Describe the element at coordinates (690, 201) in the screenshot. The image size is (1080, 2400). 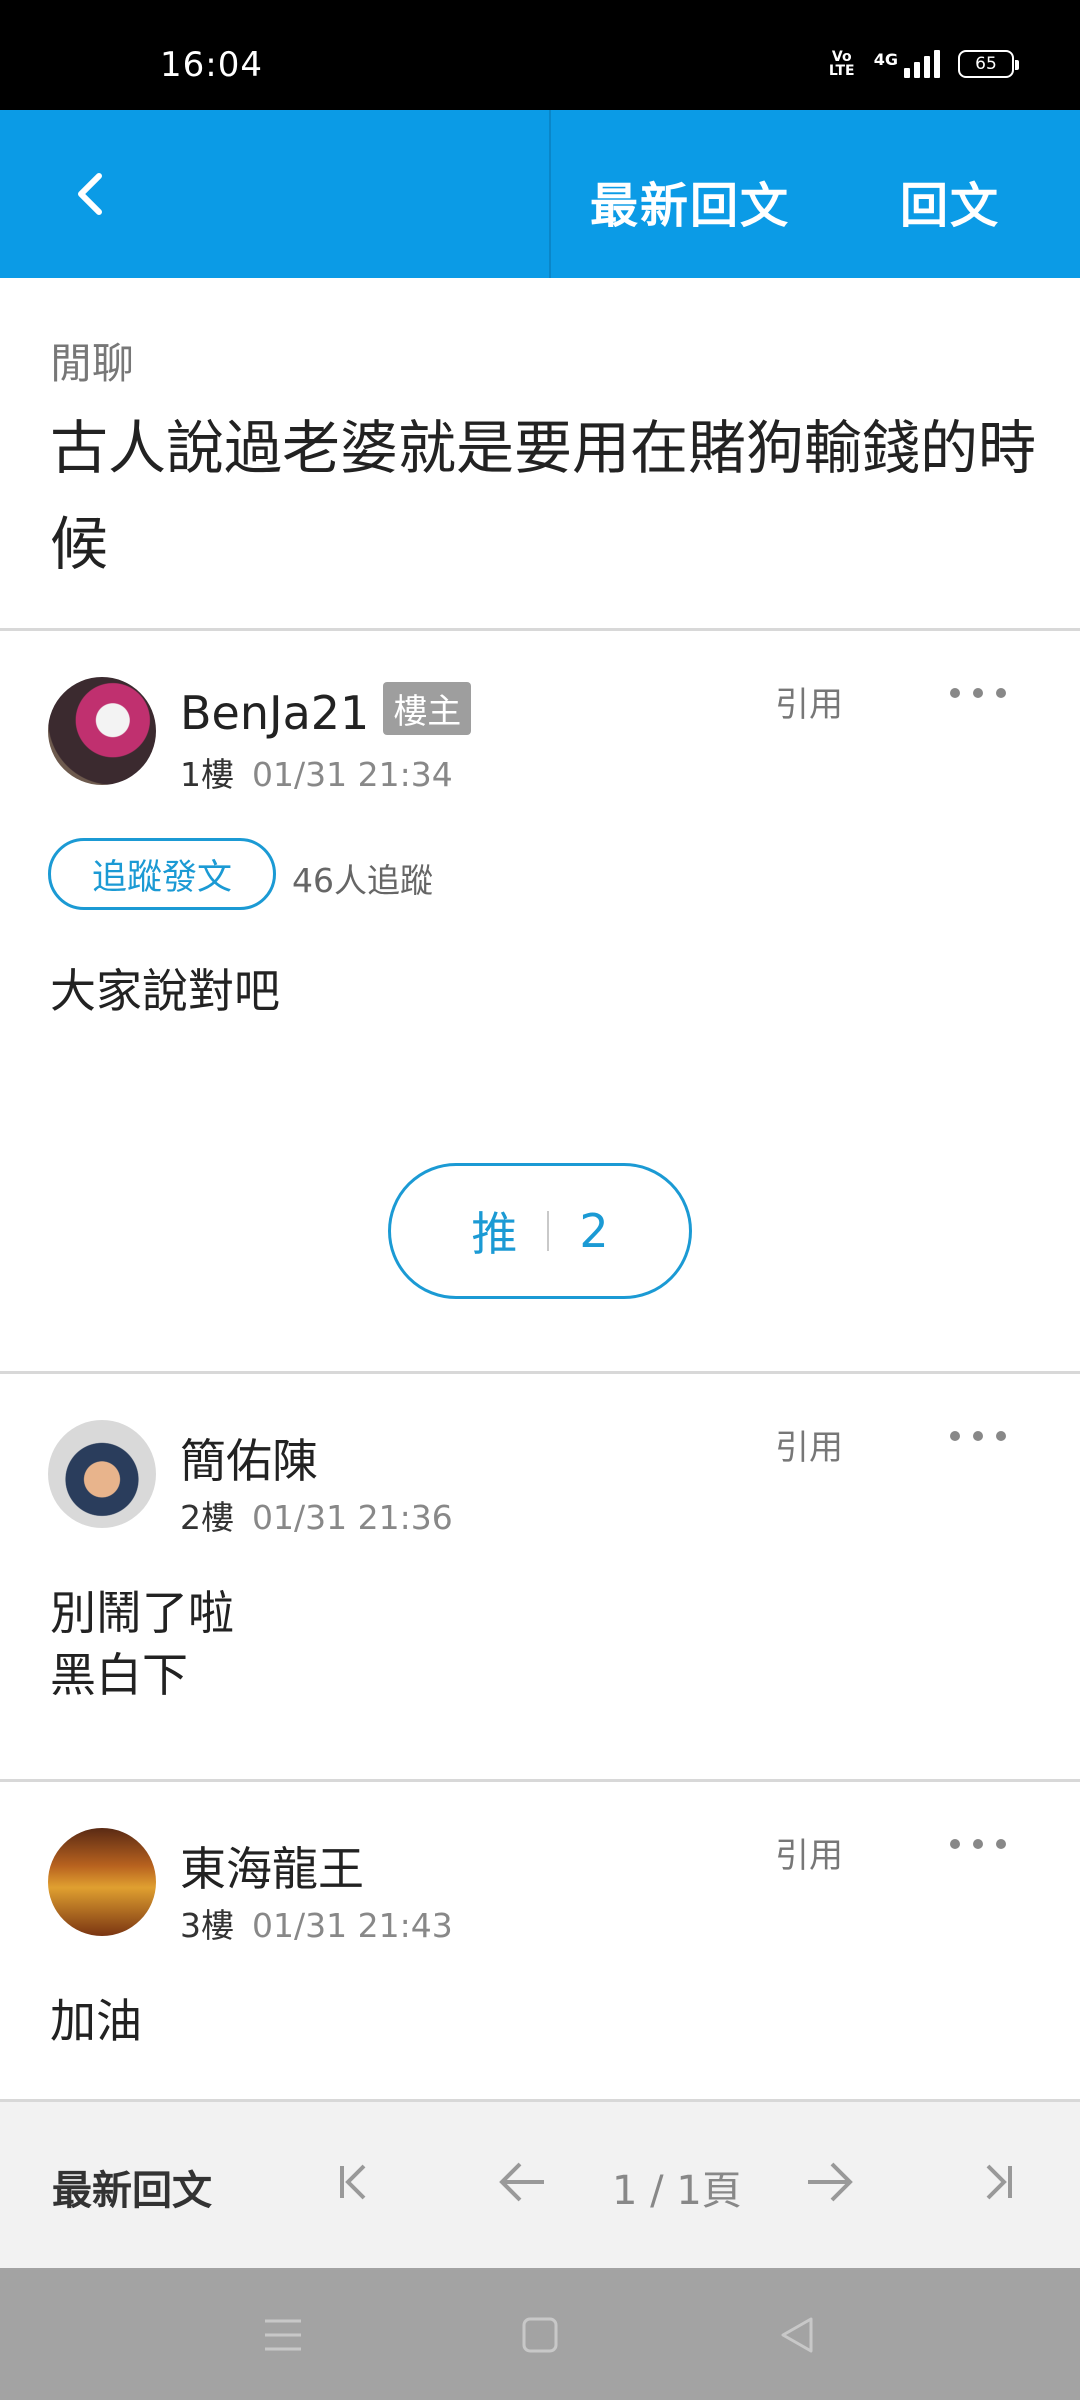
I see `latest-replies-button: 最新回文` at that location.